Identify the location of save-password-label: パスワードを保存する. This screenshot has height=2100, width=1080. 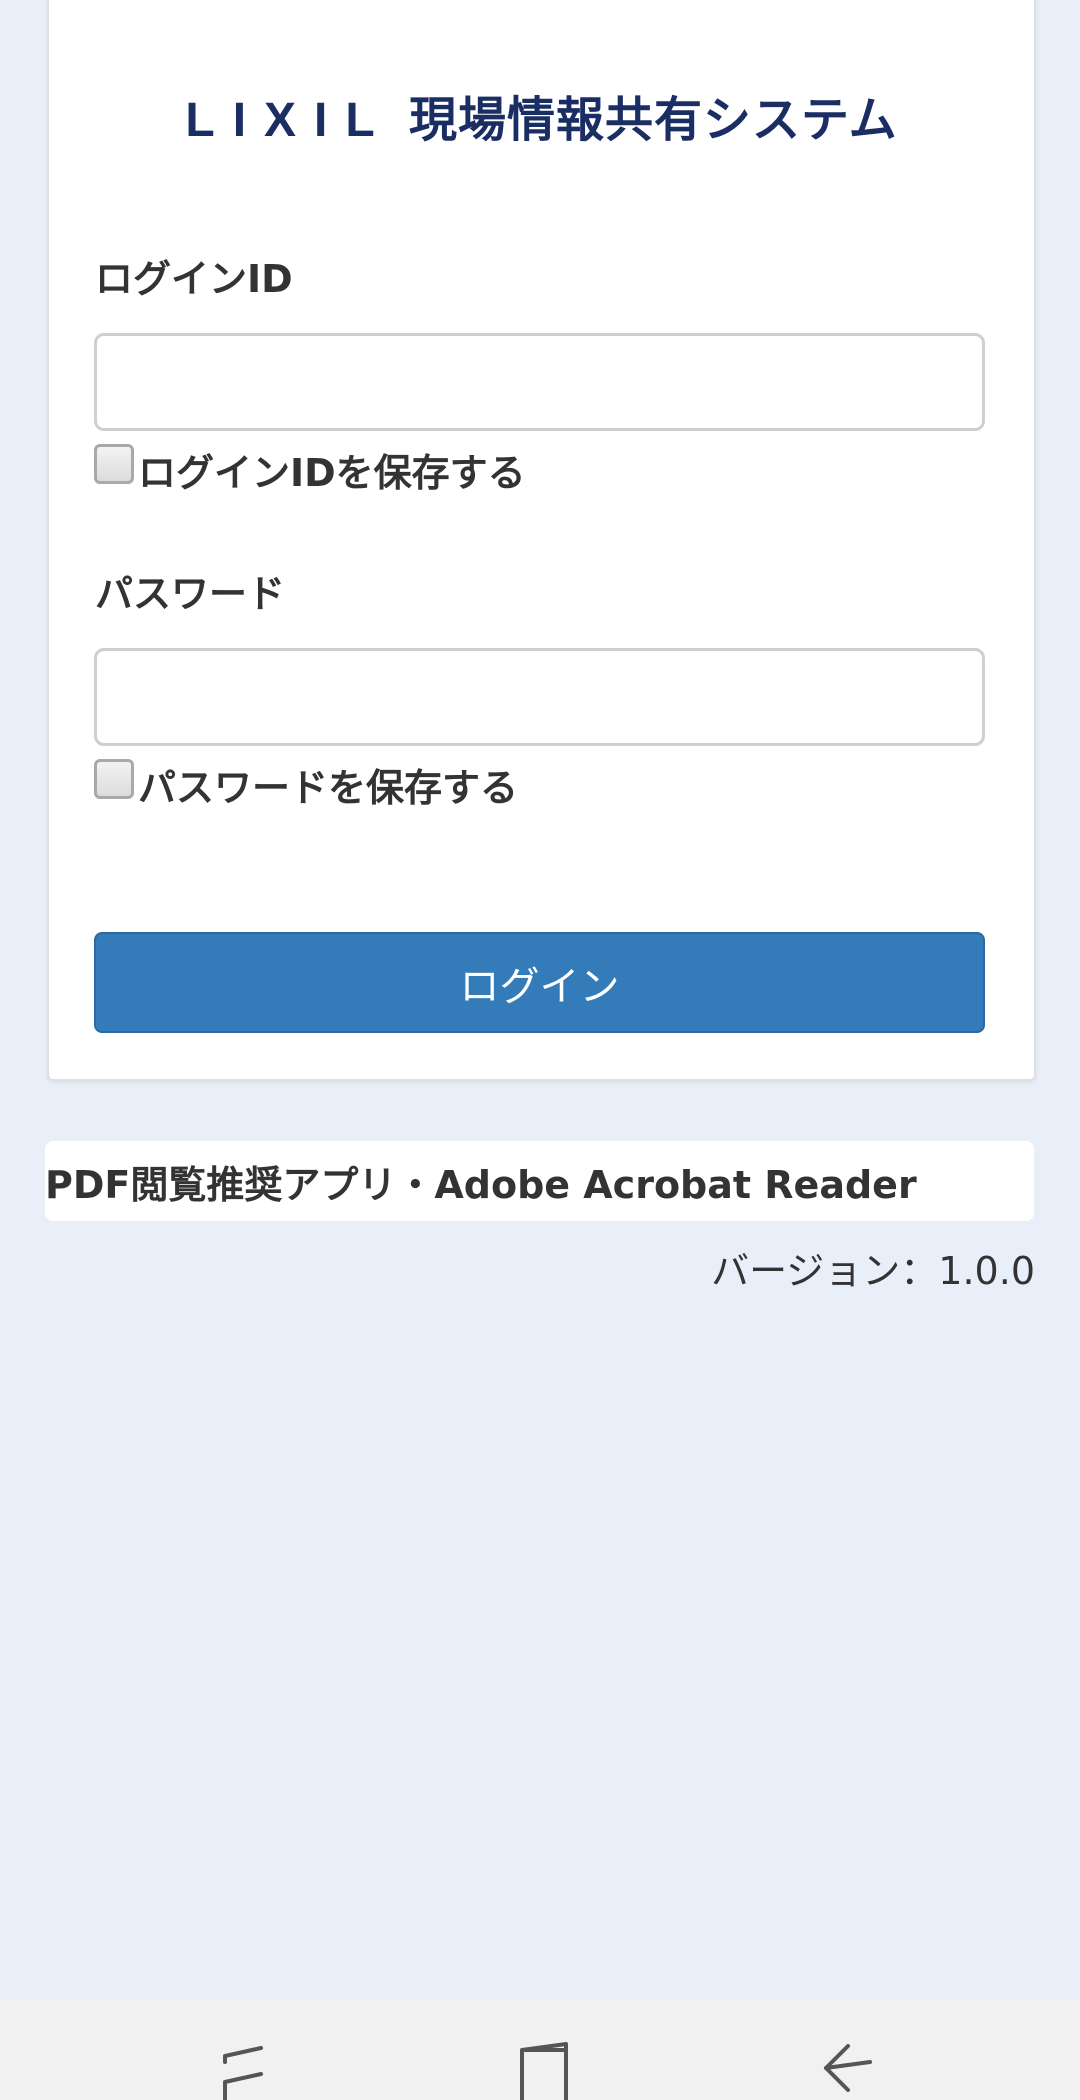
(328, 784).